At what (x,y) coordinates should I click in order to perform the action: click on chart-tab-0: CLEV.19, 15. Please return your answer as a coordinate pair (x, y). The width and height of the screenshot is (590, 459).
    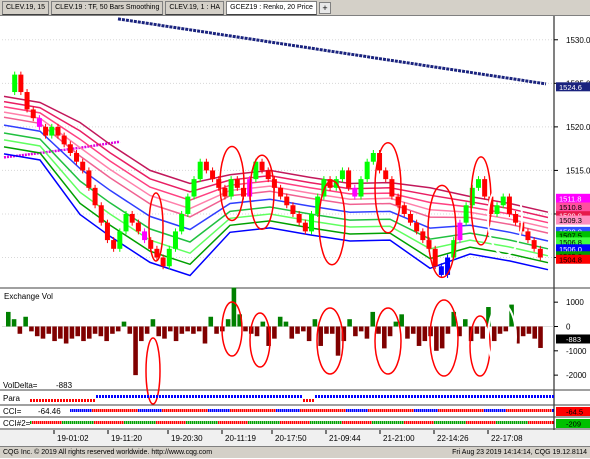
    Looking at the image, I should click on (26, 7).